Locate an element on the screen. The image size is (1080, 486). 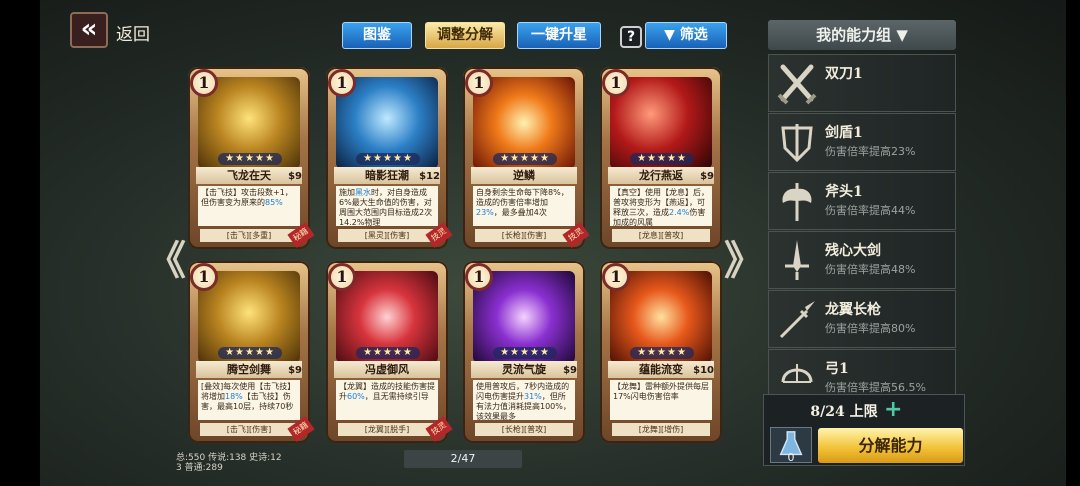
bow-icon is located at coordinates (797, 373).